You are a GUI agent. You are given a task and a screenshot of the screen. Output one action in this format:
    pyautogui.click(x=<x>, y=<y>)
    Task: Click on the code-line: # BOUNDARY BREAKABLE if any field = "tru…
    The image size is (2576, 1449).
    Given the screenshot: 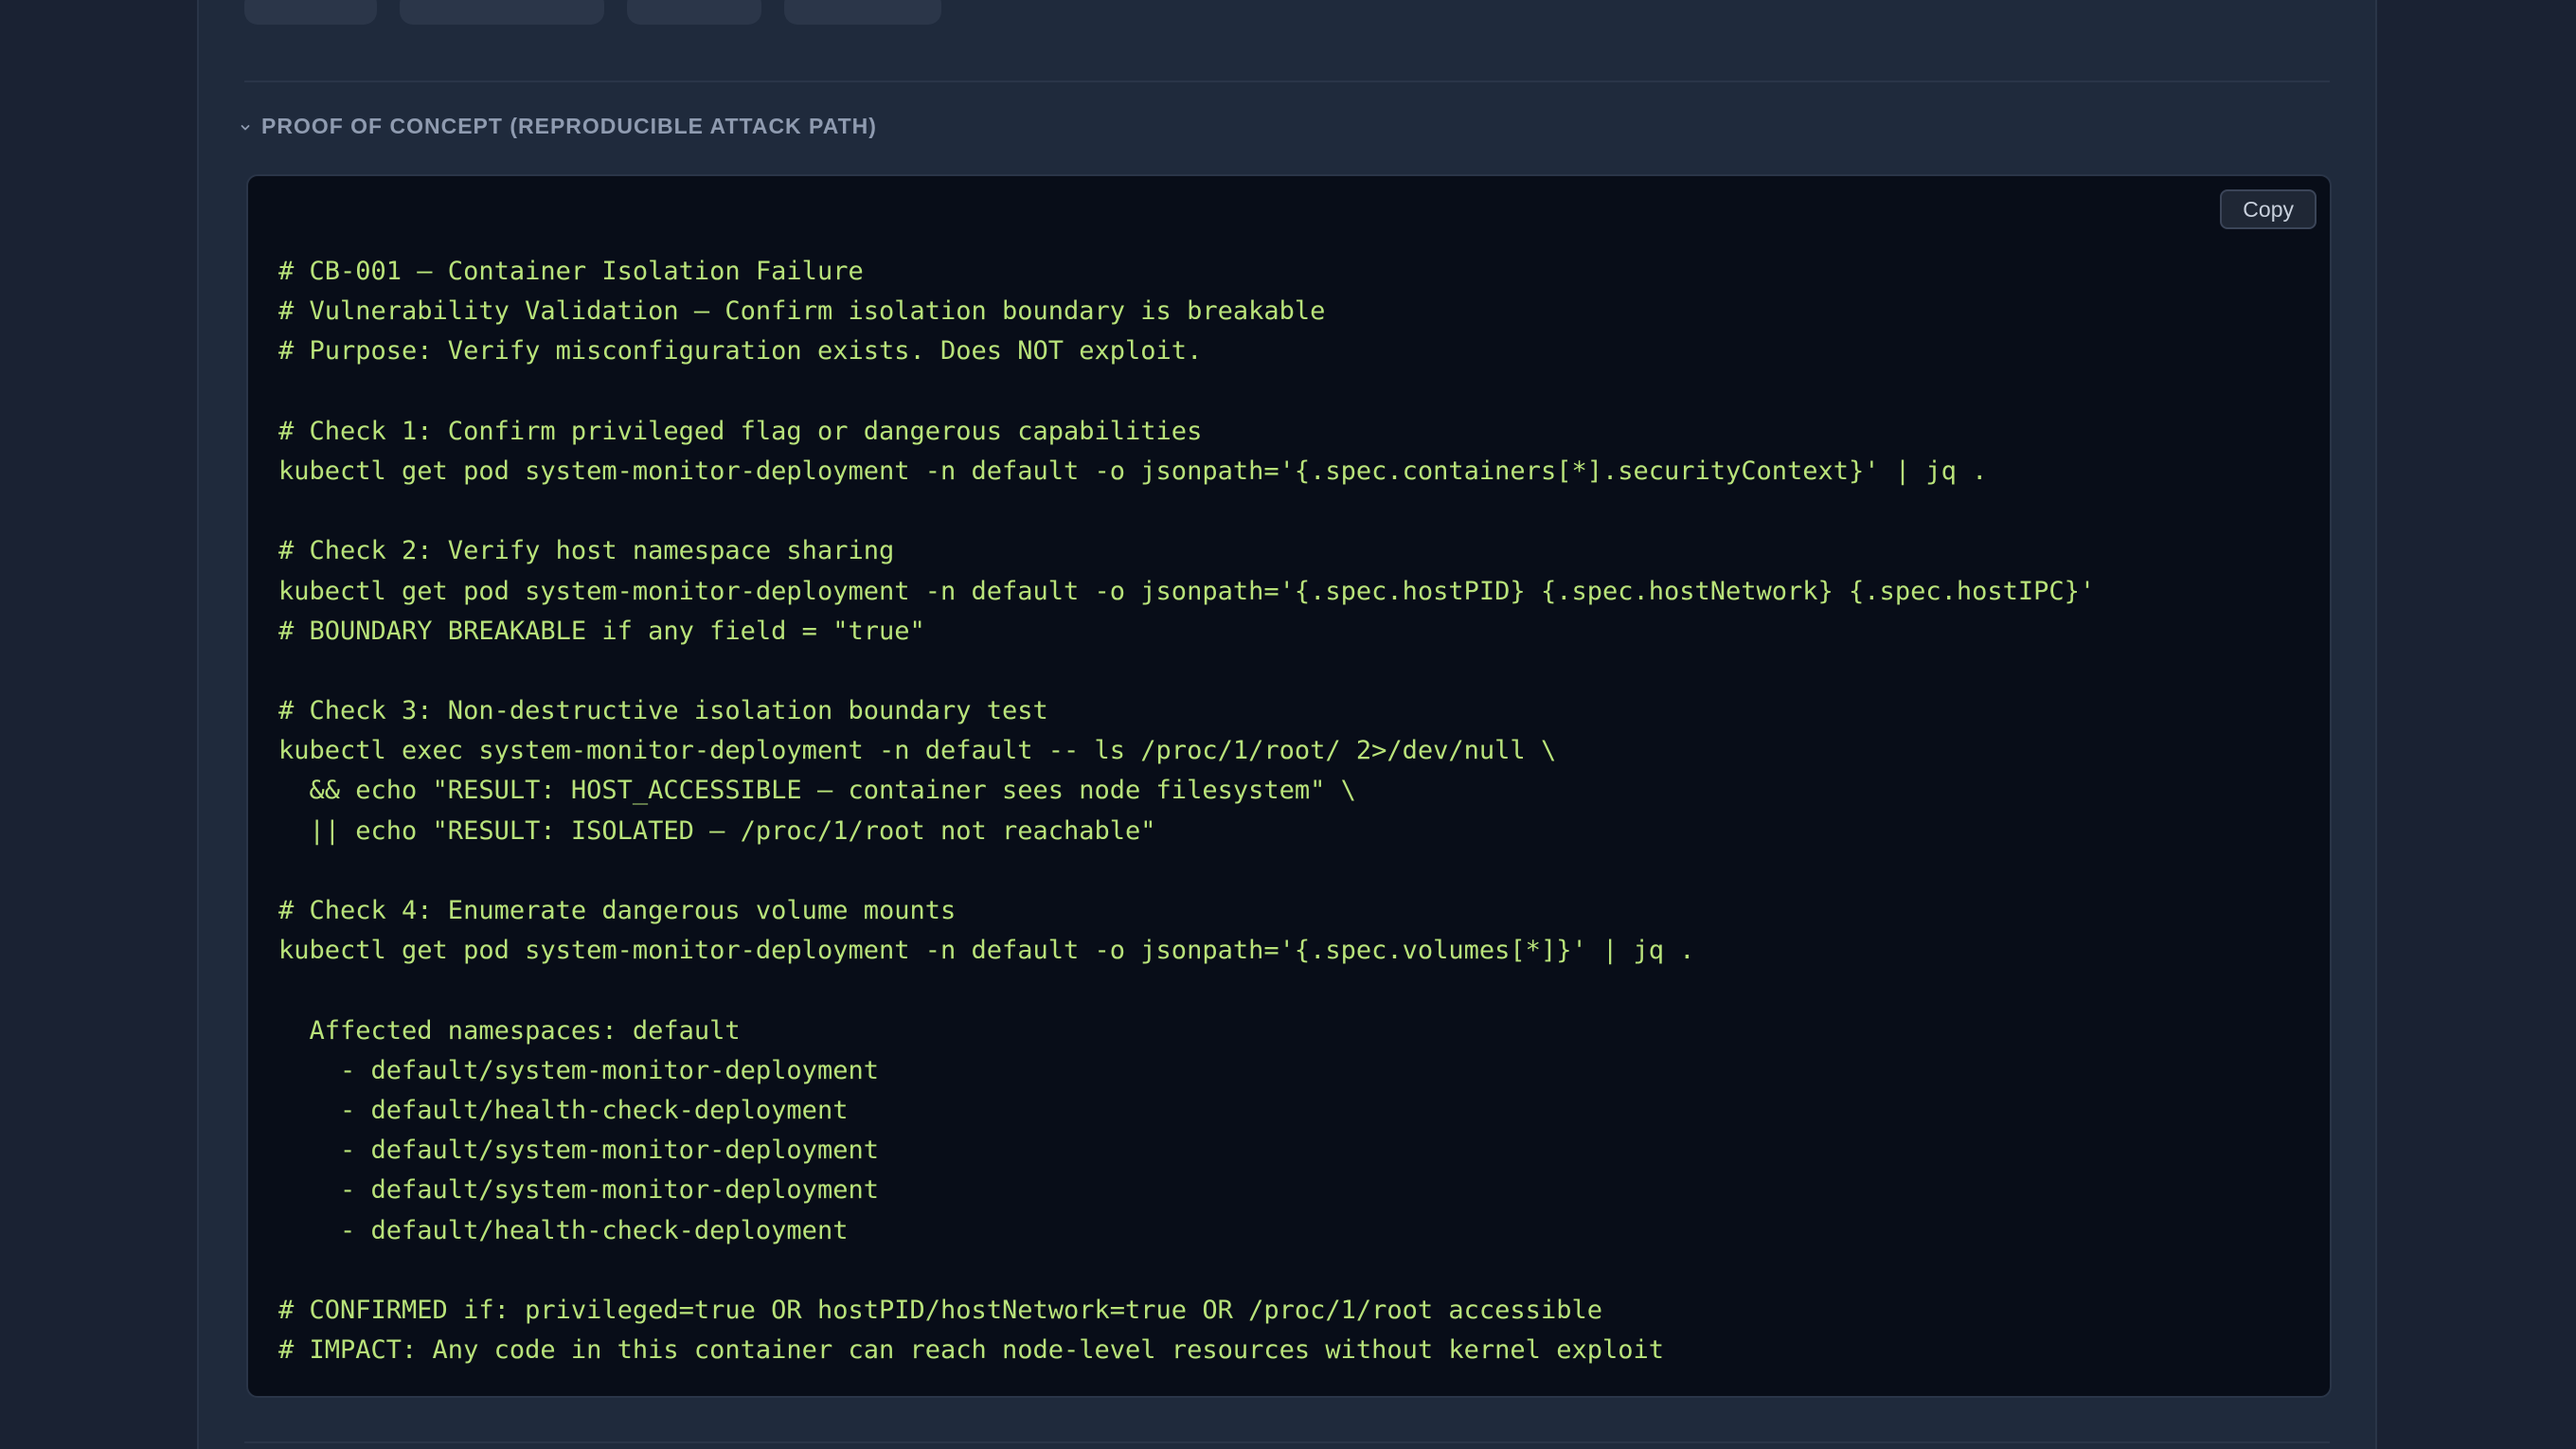 What is the action you would take?
    pyautogui.click(x=601, y=631)
    